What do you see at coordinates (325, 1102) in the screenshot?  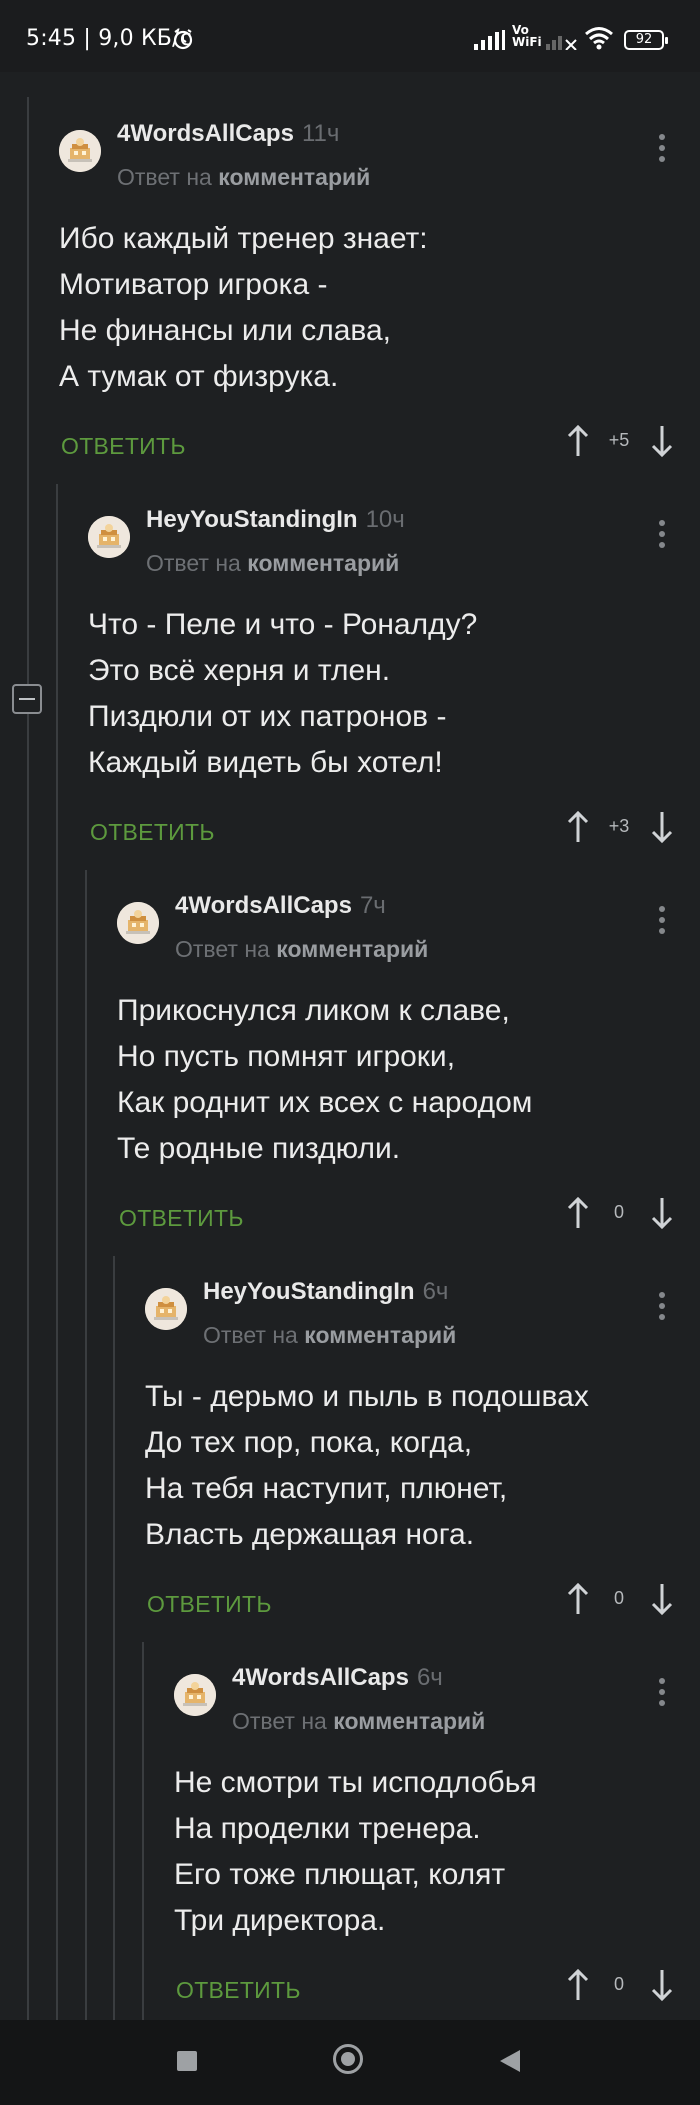 I see `comment-text-line: Как роднит их всех с народом` at bounding box center [325, 1102].